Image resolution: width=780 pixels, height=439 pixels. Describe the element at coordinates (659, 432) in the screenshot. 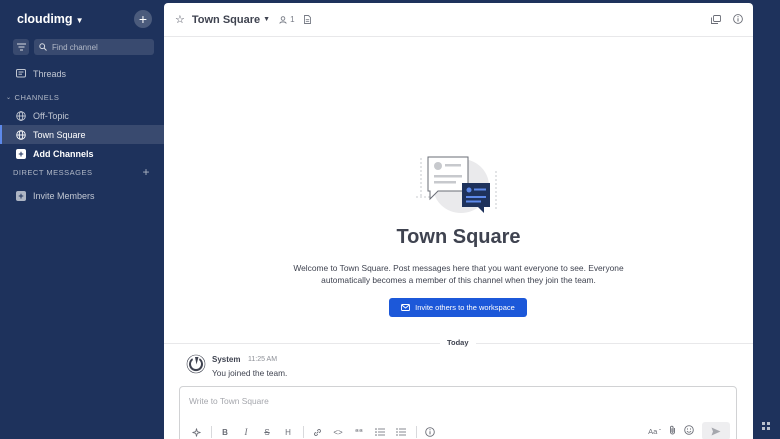

I see `chevron-up-icon: ˆ` at that location.